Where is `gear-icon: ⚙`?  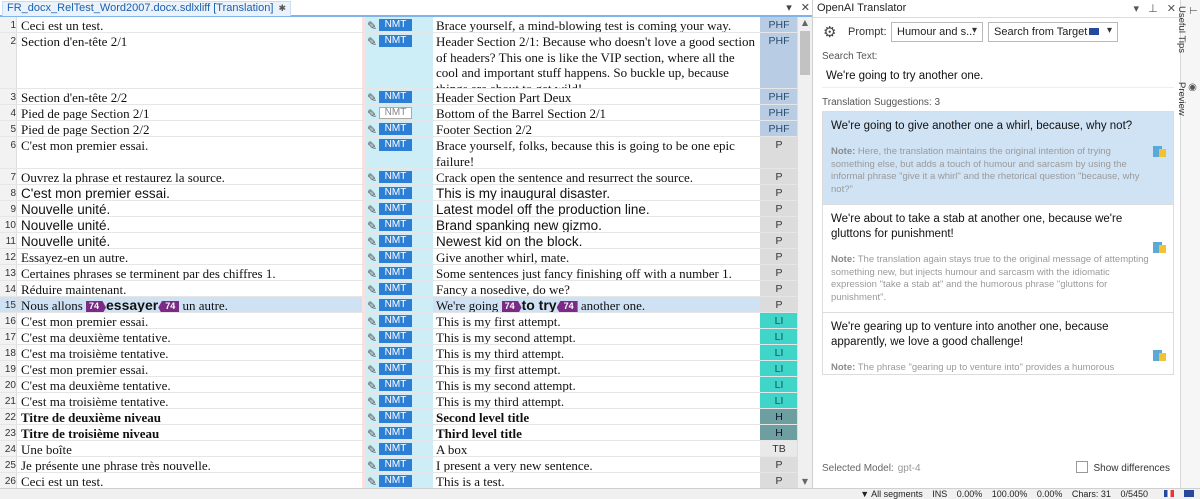 gear-icon: ⚙ is located at coordinates (829, 32).